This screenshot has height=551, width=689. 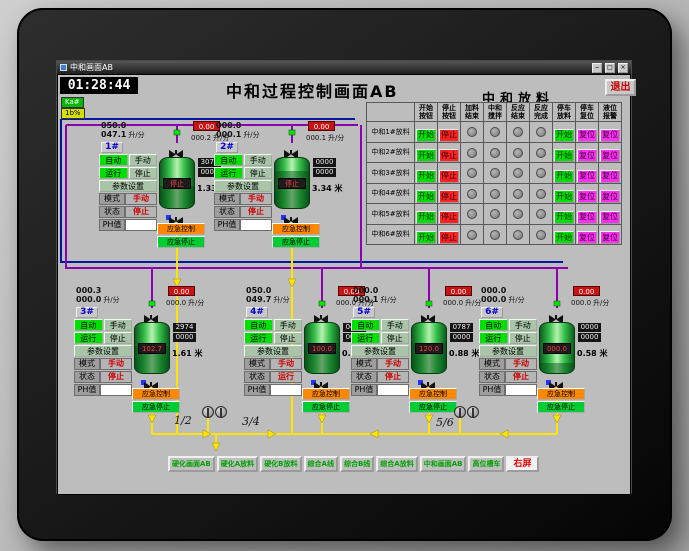 I want to click on window-minimize-button: −, so click(x=597, y=67).